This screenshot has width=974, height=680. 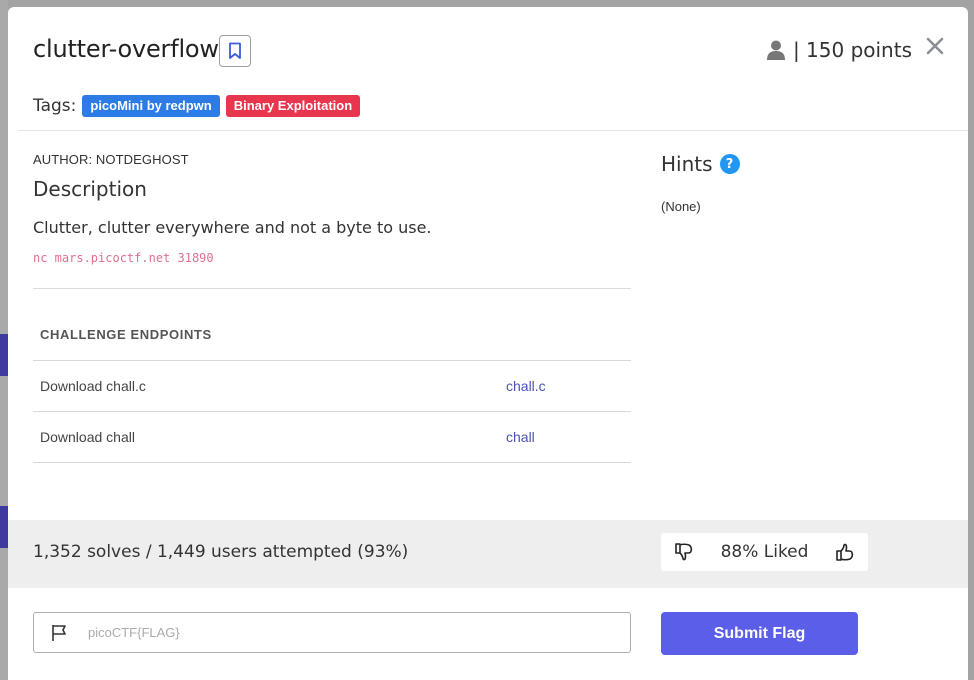 I want to click on endpoint-label: Download chall, so click(x=87, y=437).